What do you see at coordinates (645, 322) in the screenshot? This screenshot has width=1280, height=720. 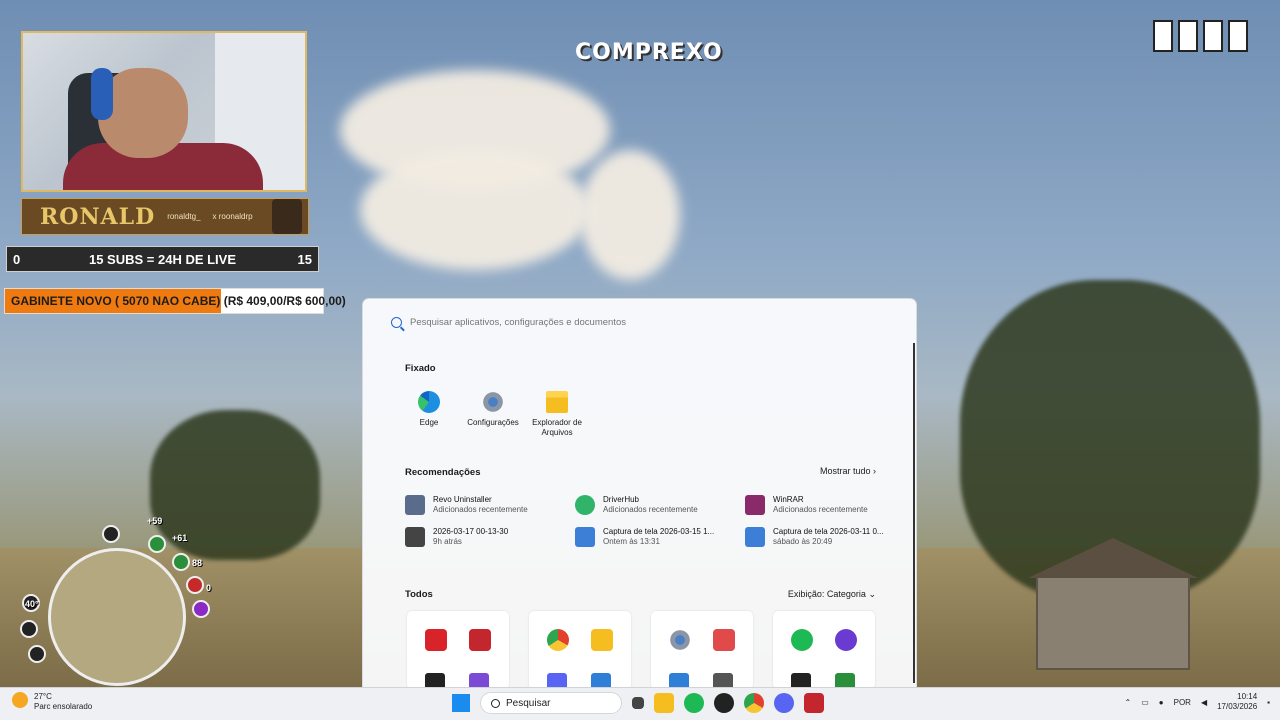 I see `start-search-input` at bounding box center [645, 322].